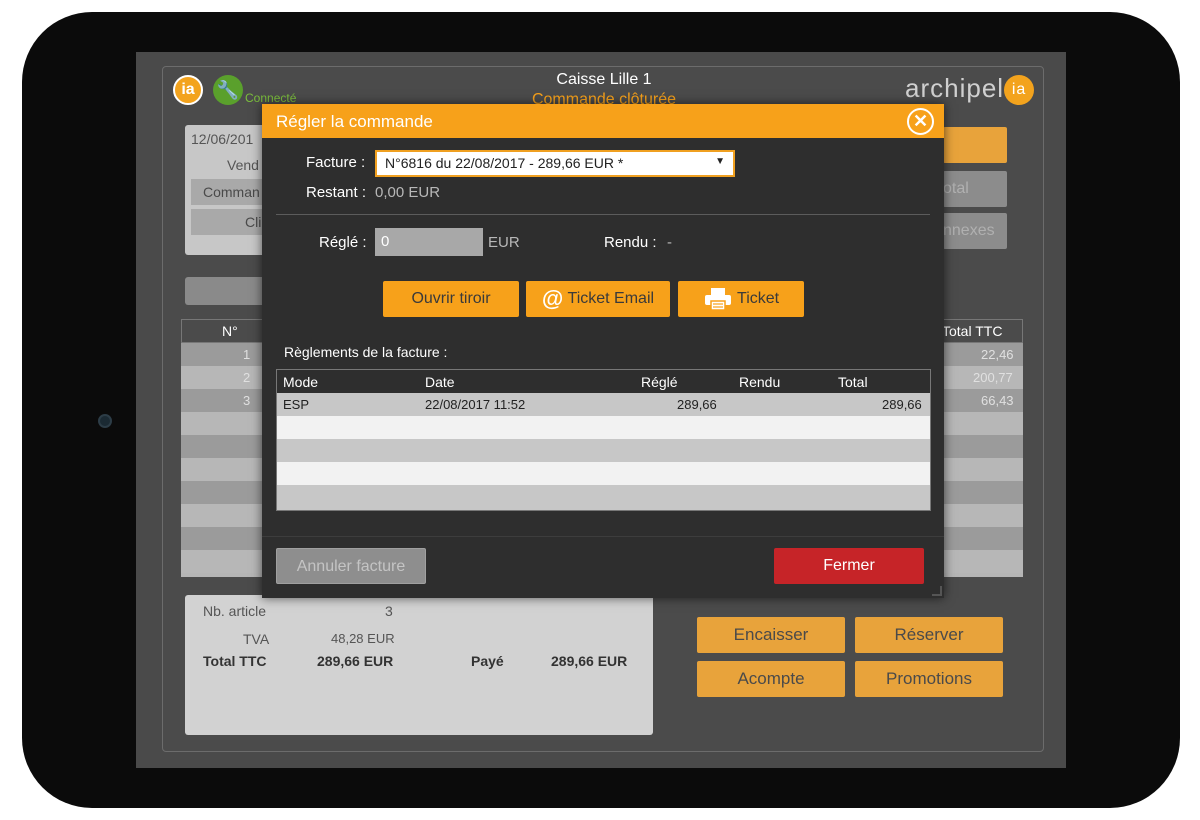 The height and width of the screenshot is (820, 1200). I want to click on total-ttc-label: Total TTC, so click(235, 661).